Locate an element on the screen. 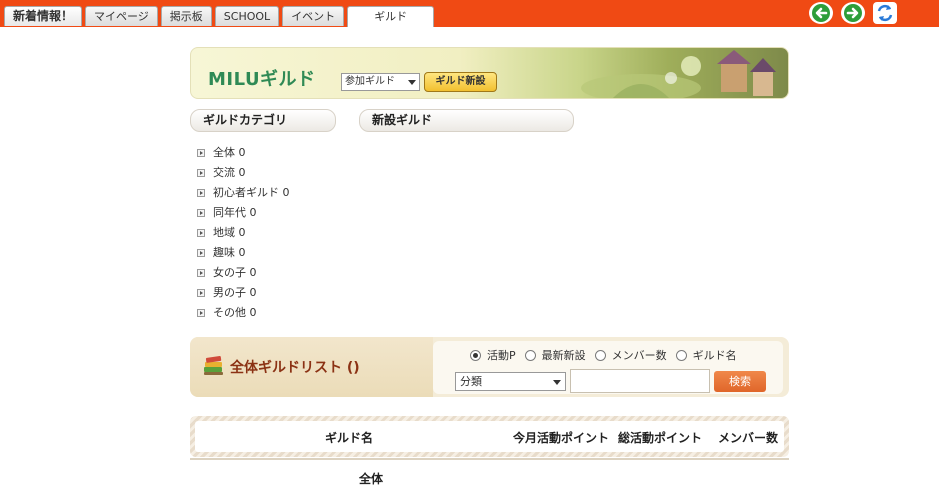  category-item-hobby: 趣味 0 is located at coordinates (243, 253).